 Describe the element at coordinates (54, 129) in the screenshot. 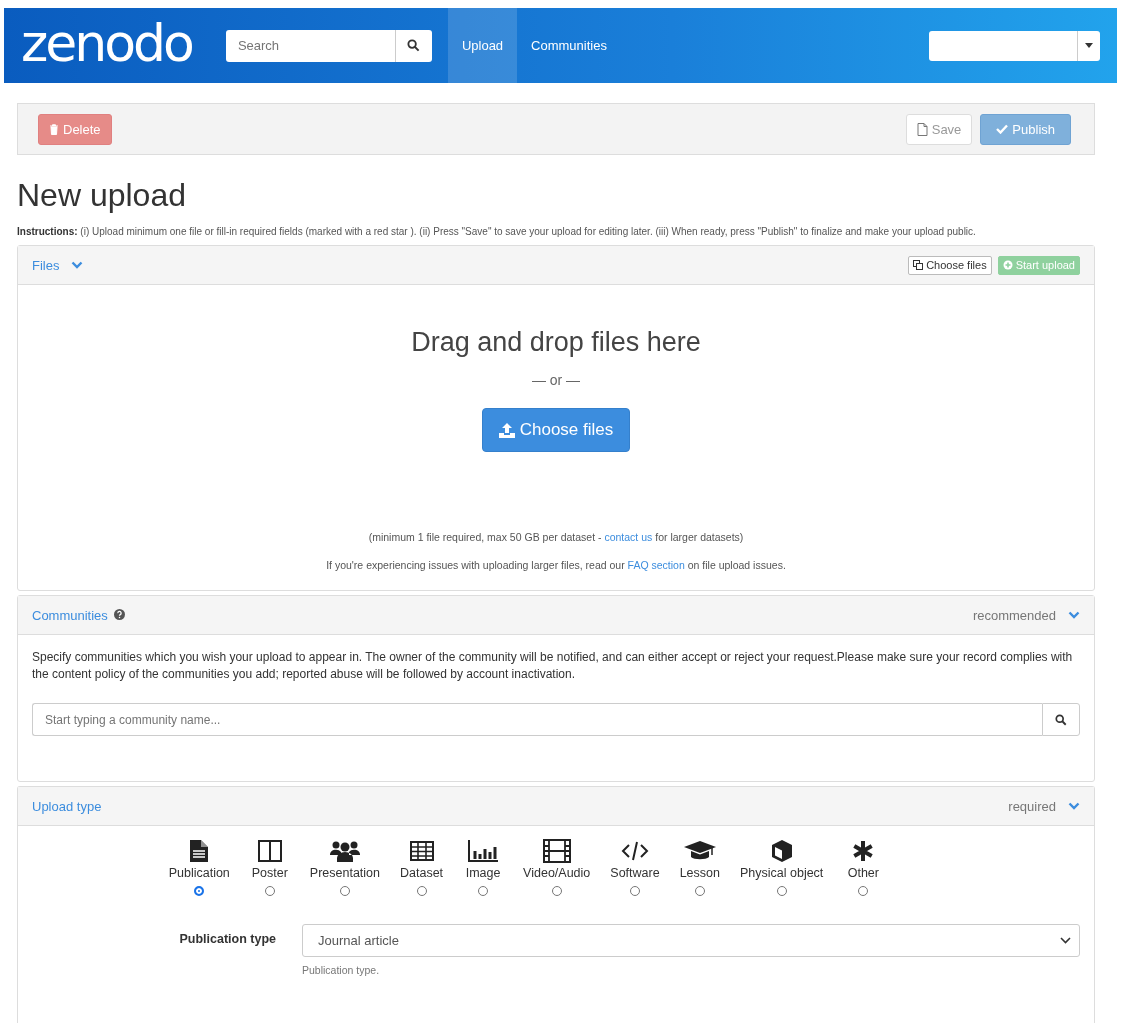

I see `trash-icon` at that location.